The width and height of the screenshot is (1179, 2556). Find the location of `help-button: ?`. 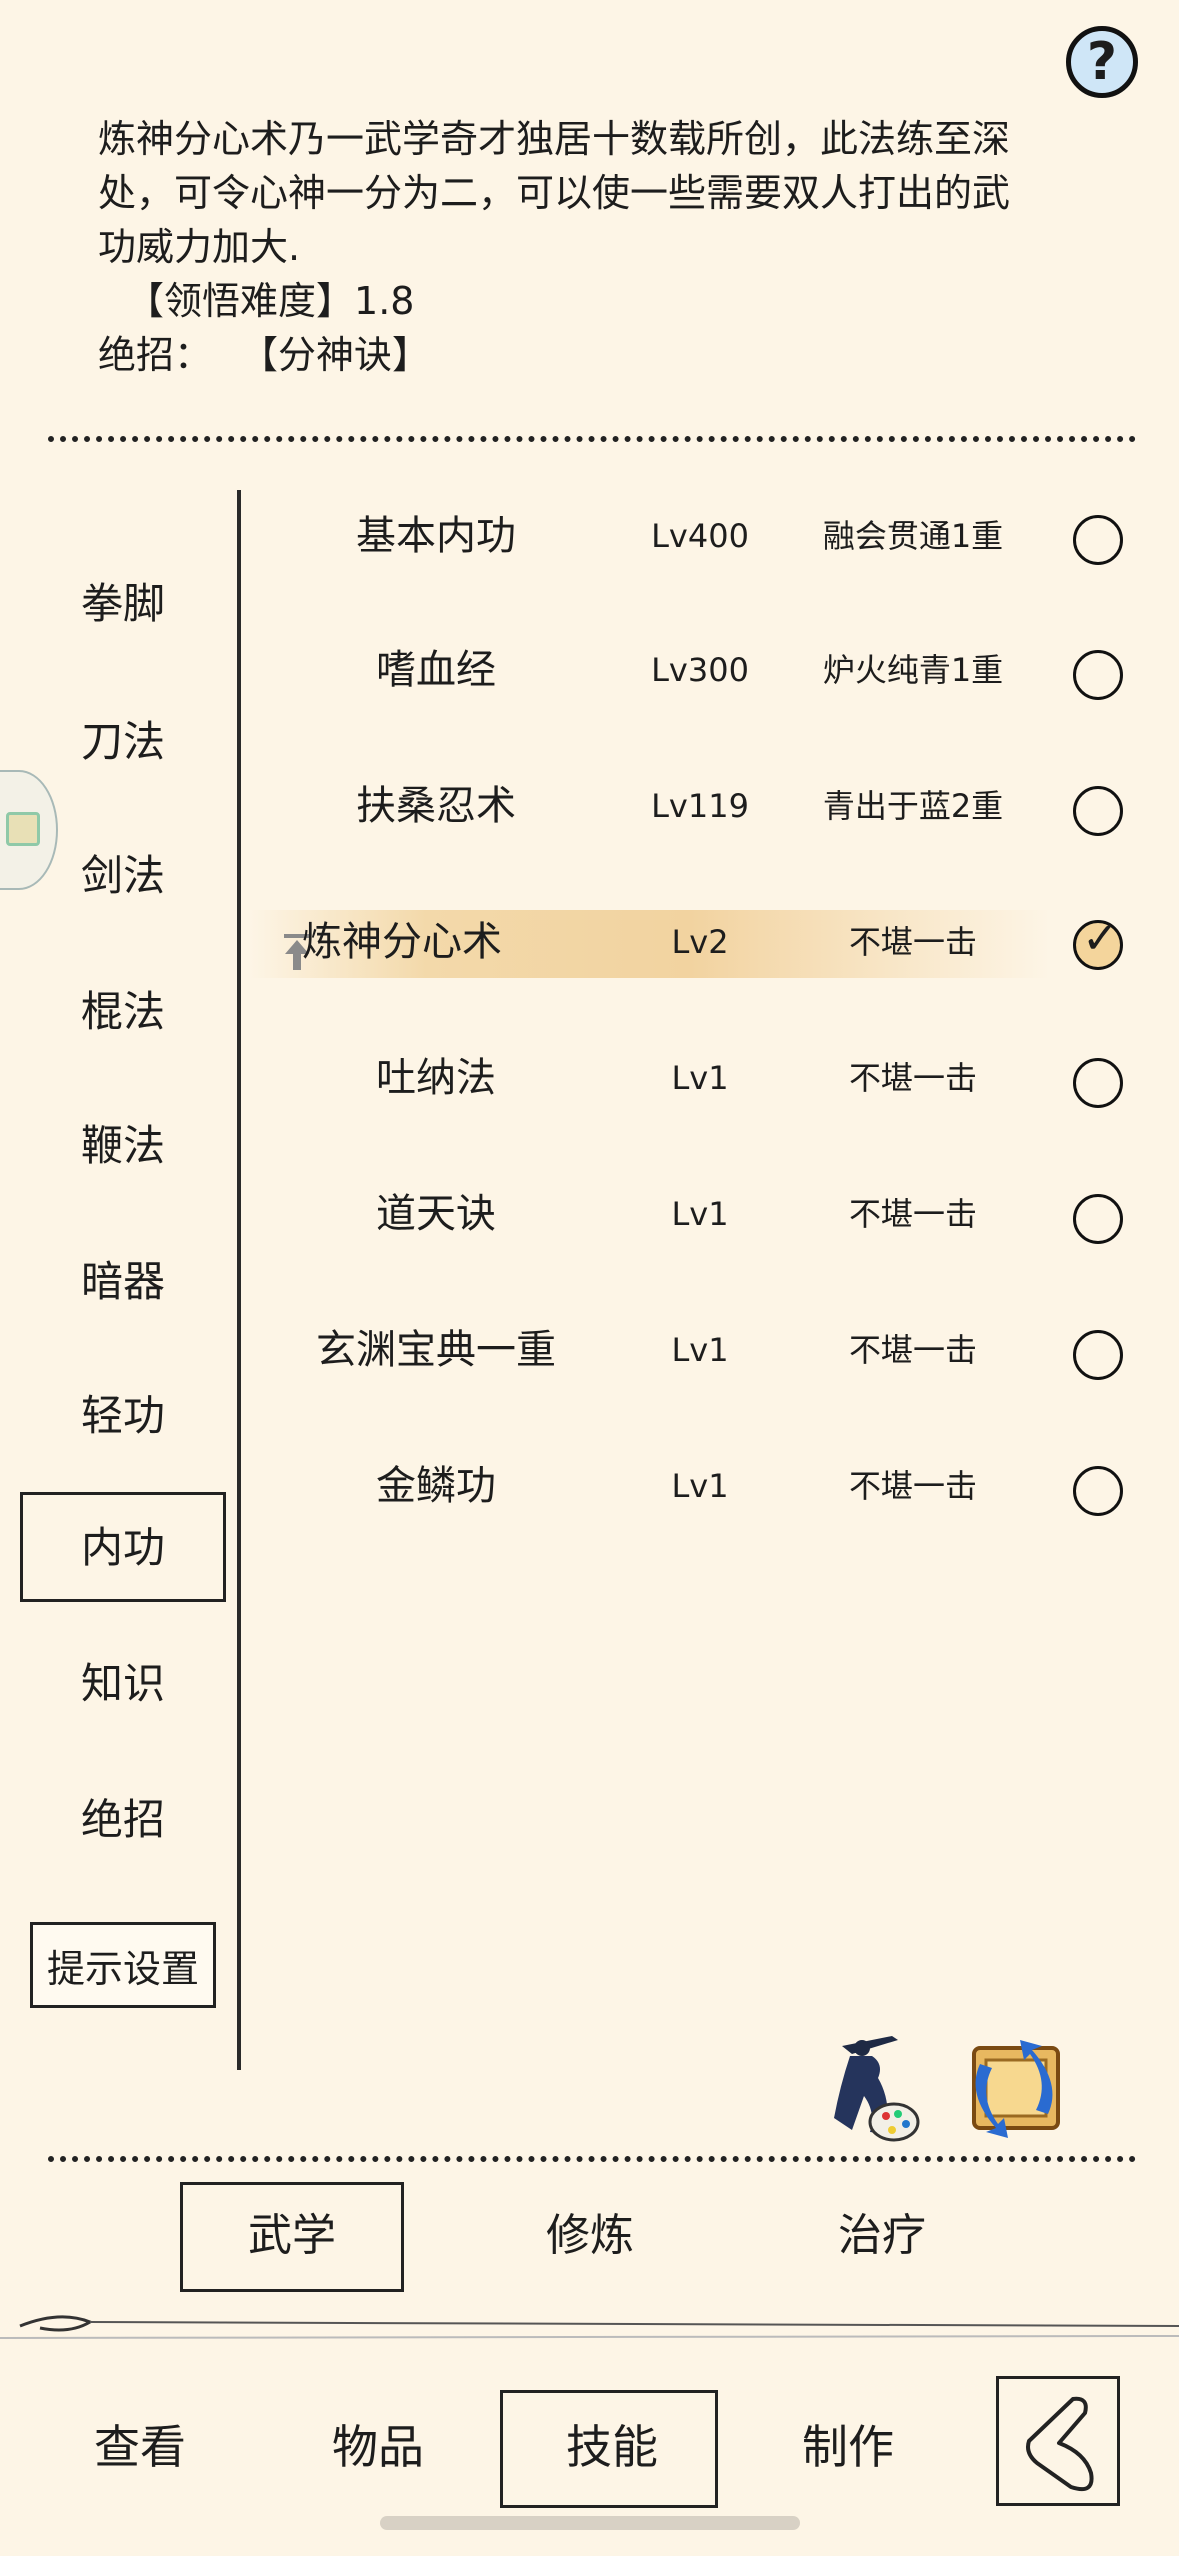

help-button: ? is located at coordinates (1102, 62).